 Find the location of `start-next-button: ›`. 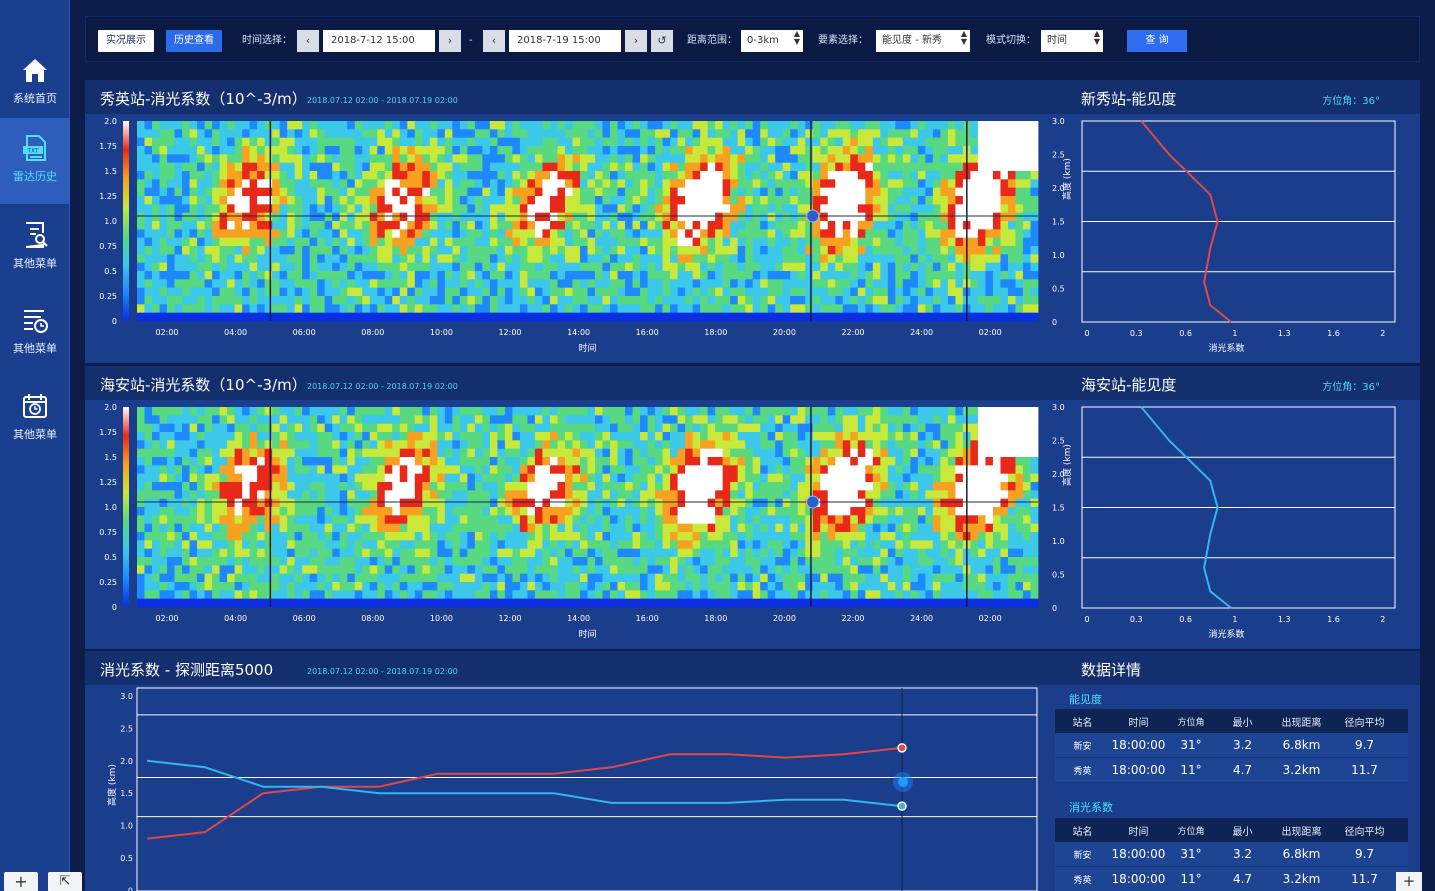

start-next-button: › is located at coordinates (450, 41).